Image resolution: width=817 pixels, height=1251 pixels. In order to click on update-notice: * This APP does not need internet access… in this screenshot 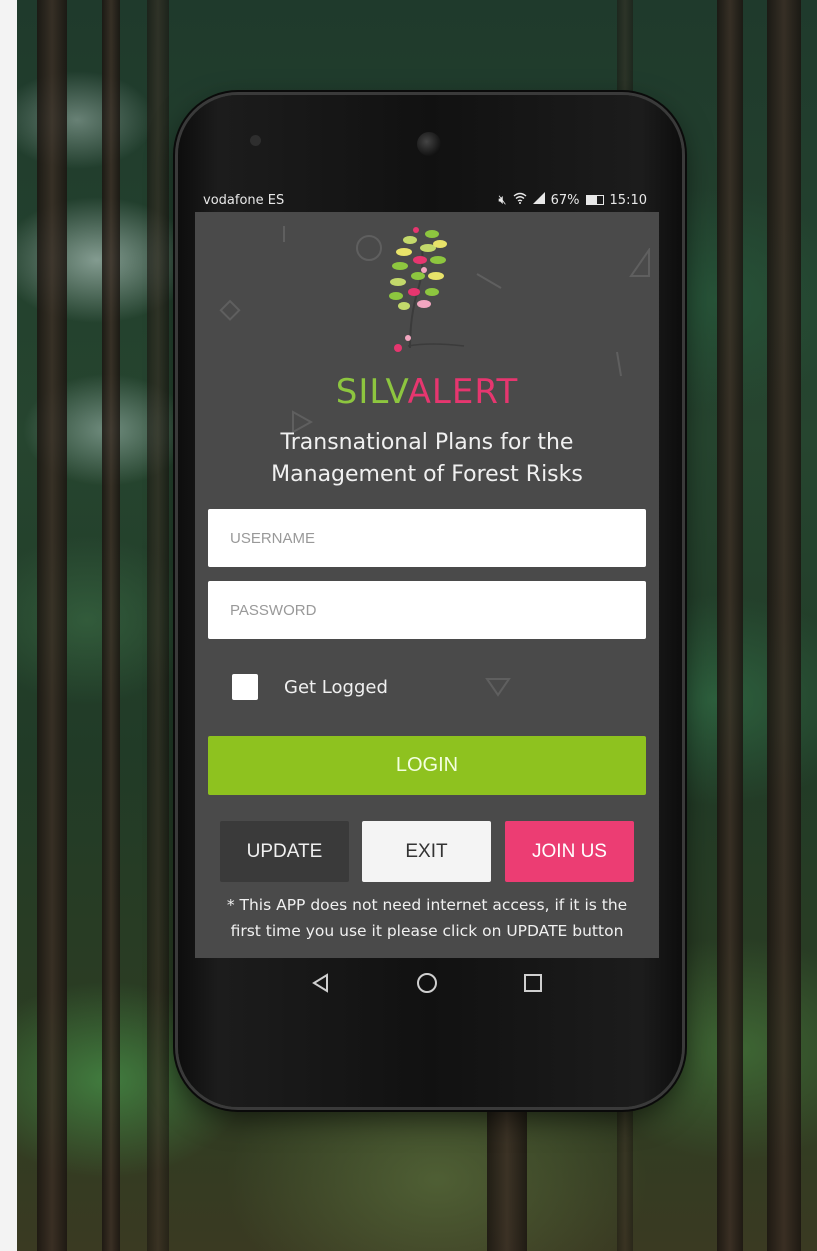, I will do `click(427, 918)`.